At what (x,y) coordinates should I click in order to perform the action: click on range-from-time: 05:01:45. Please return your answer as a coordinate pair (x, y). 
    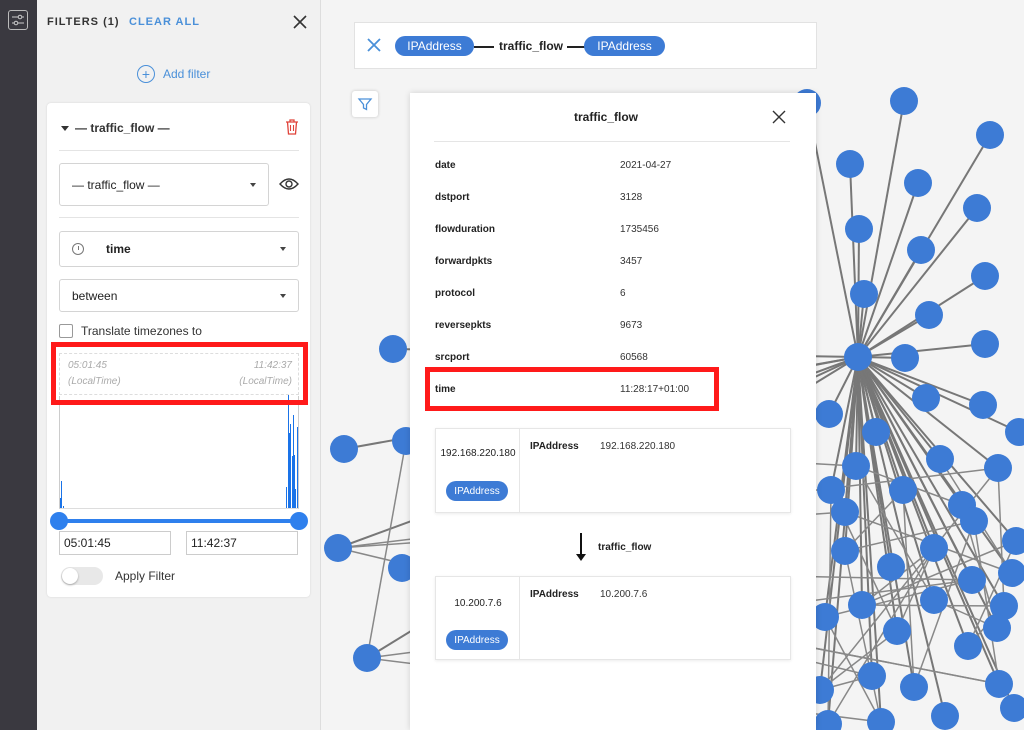
    Looking at the image, I should click on (87, 365).